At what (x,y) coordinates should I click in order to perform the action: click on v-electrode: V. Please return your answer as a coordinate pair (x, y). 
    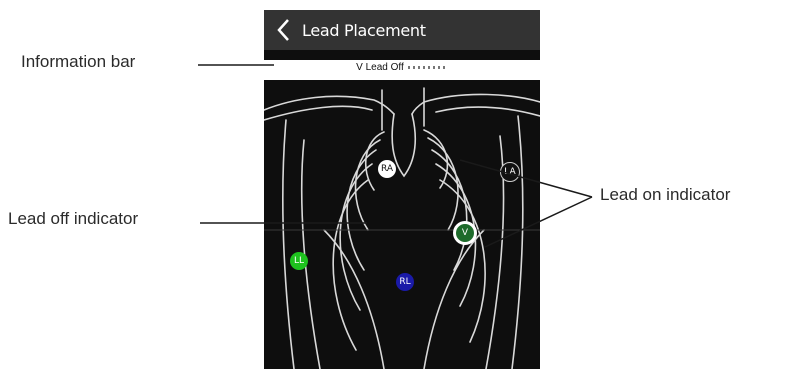
    Looking at the image, I should click on (465, 233).